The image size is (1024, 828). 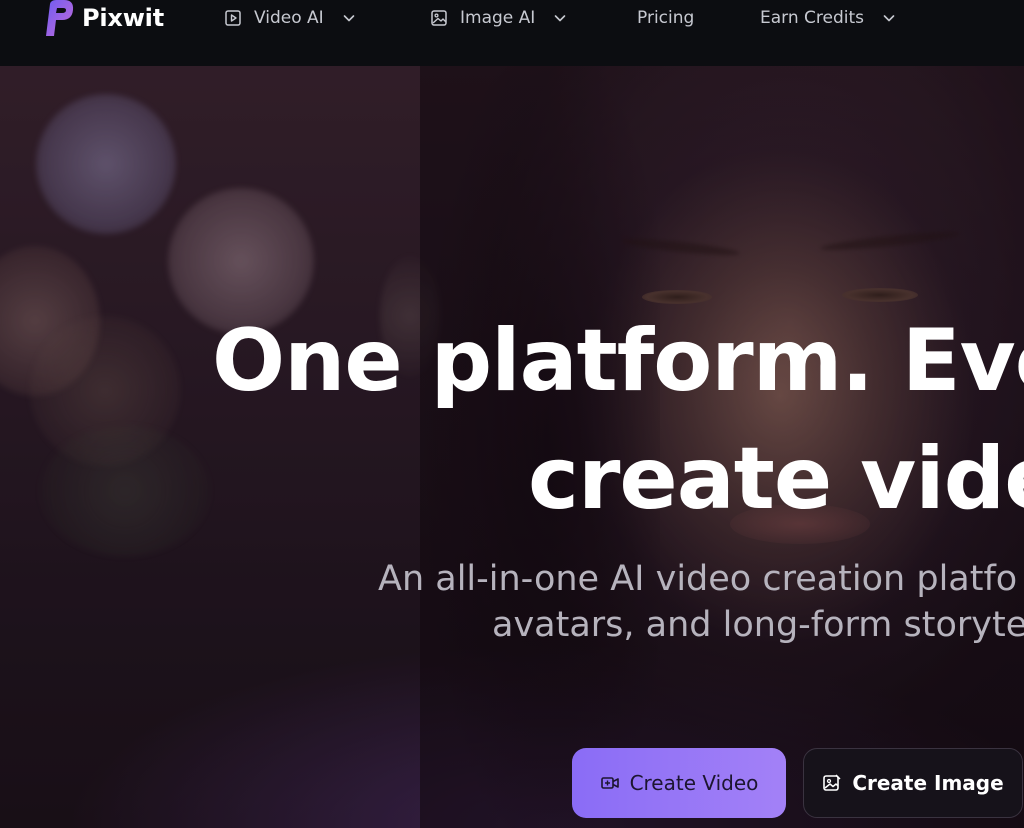 What do you see at coordinates (694, 783) in the screenshot?
I see `create-video-label: Create Video` at bounding box center [694, 783].